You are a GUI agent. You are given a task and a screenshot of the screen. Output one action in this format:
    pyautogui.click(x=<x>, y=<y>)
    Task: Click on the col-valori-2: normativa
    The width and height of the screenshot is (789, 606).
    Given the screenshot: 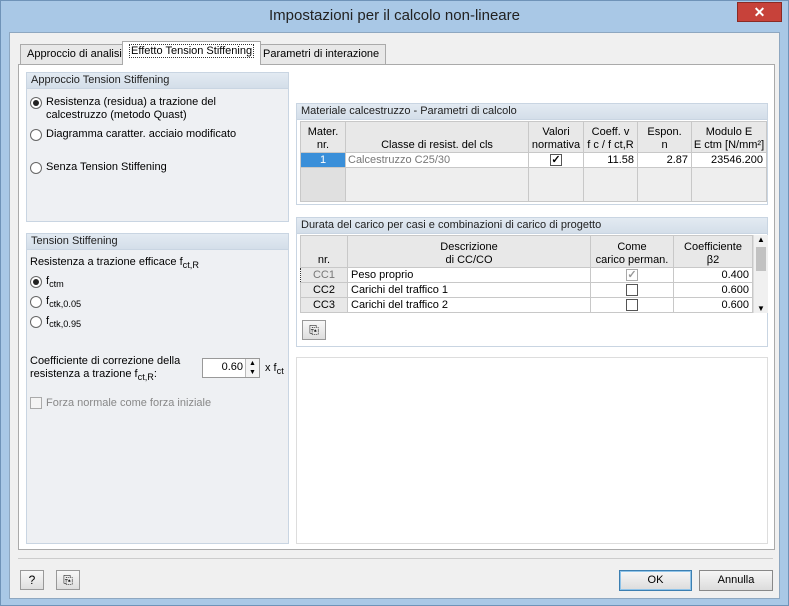 What is the action you would take?
    pyautogui.click(x=556, y=145)
    